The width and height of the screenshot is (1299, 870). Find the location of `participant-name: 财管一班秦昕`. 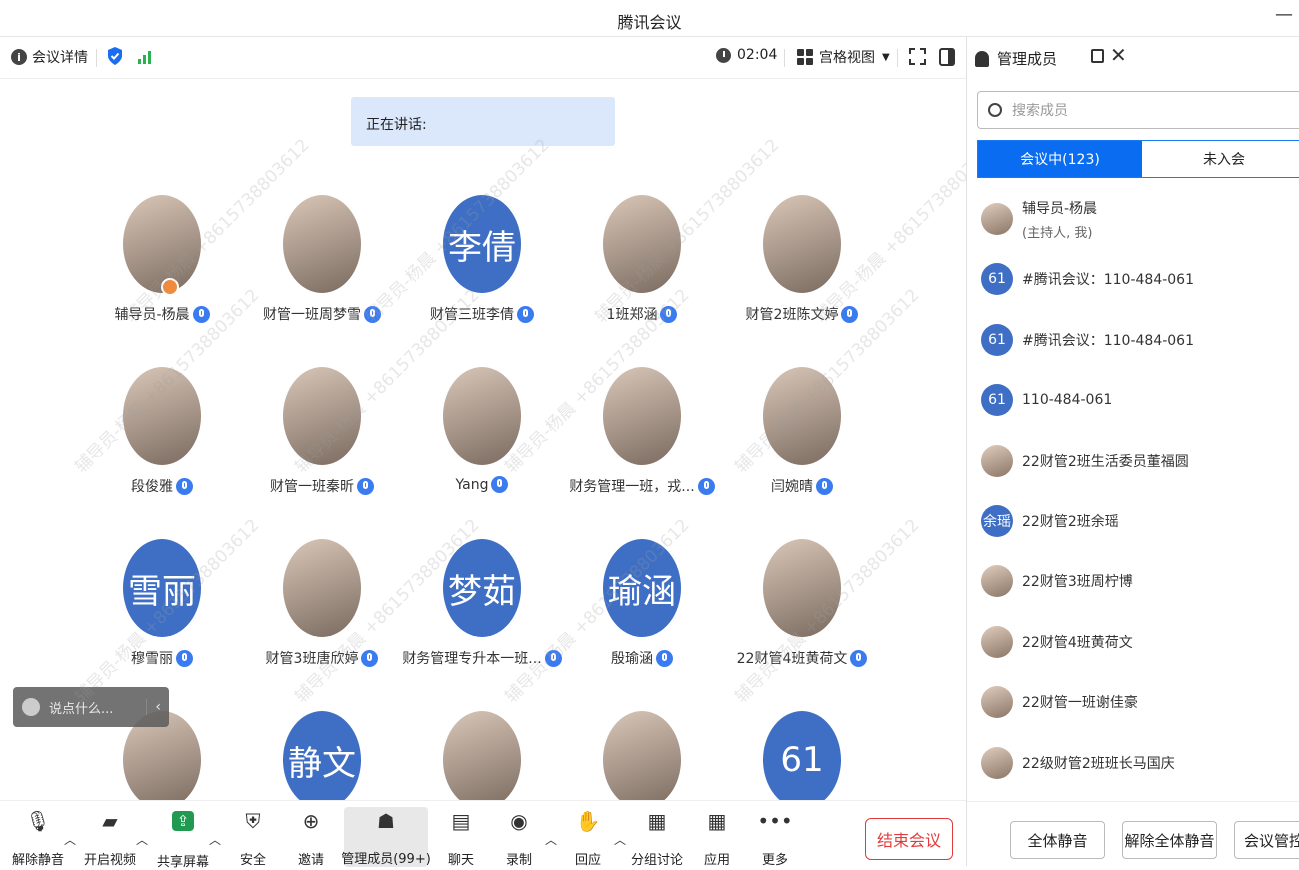

participant-name: 财管一班秦昕 is located at coordinates (312, 487).